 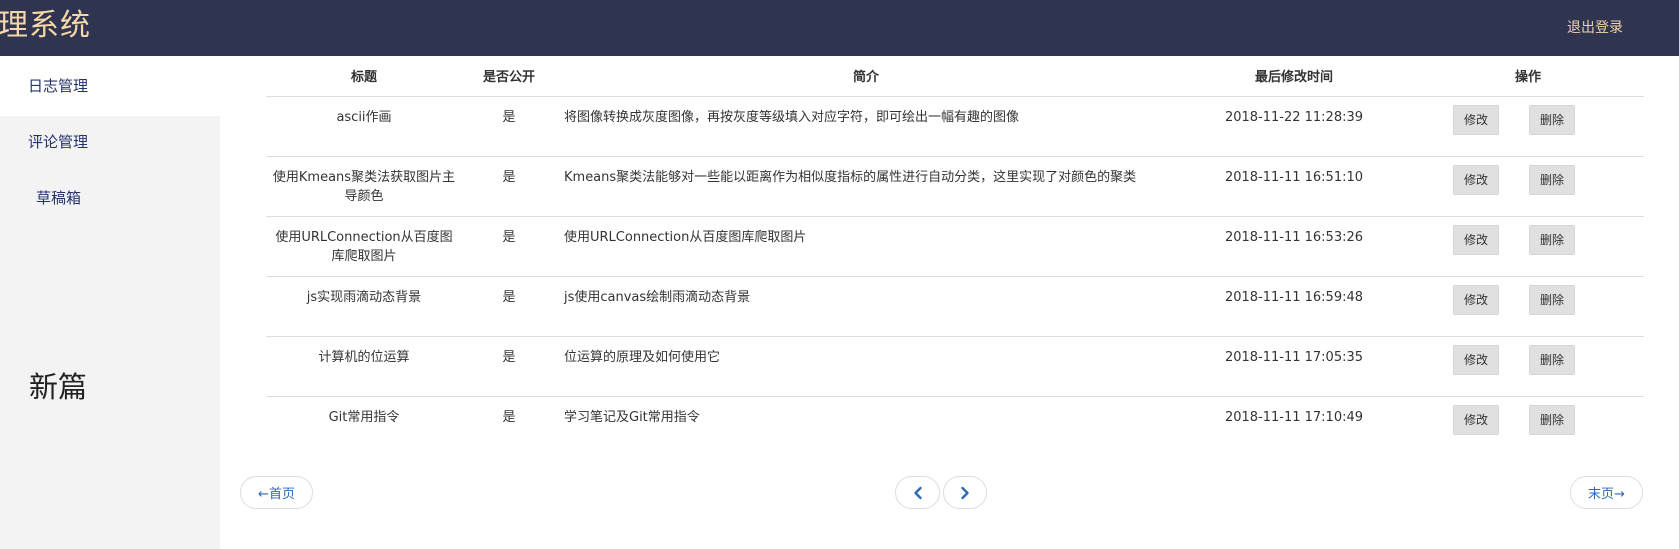 I want to click on column-header-ops: 操作, so click(x=1528, y=76).